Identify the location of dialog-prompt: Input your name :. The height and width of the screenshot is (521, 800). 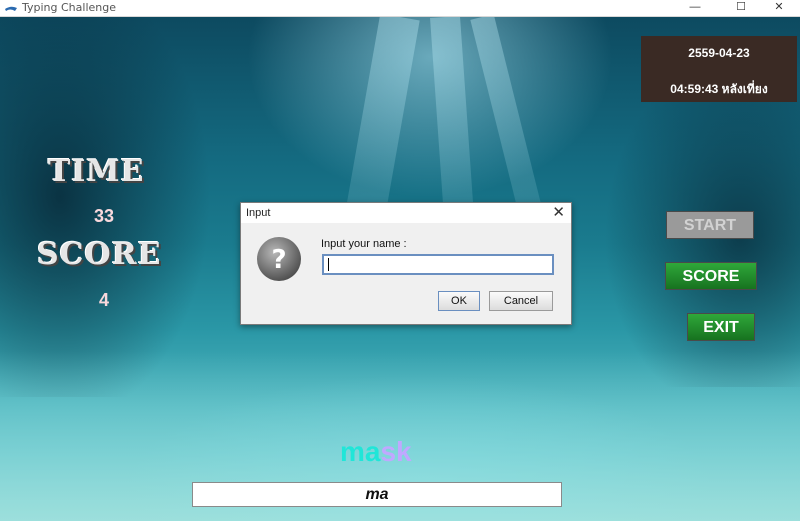
(364, 244).